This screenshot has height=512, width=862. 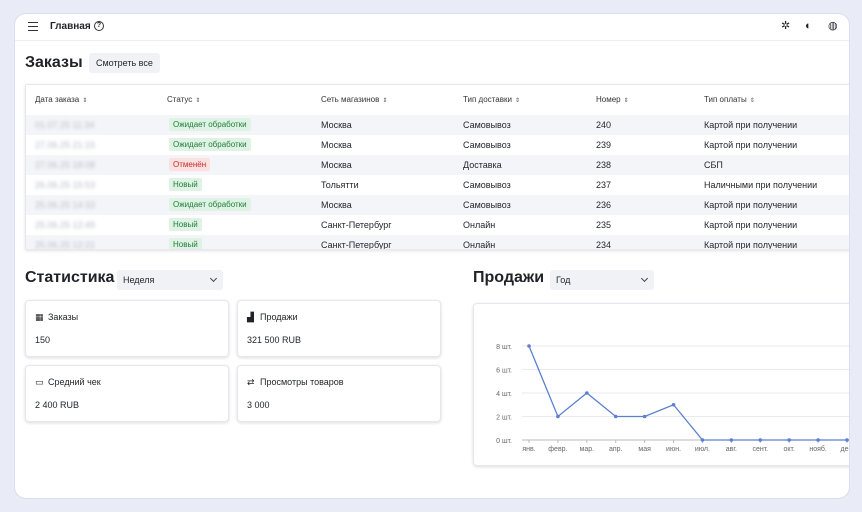 I want to click on x-tick-label: мая, so click(x=644, y=449).